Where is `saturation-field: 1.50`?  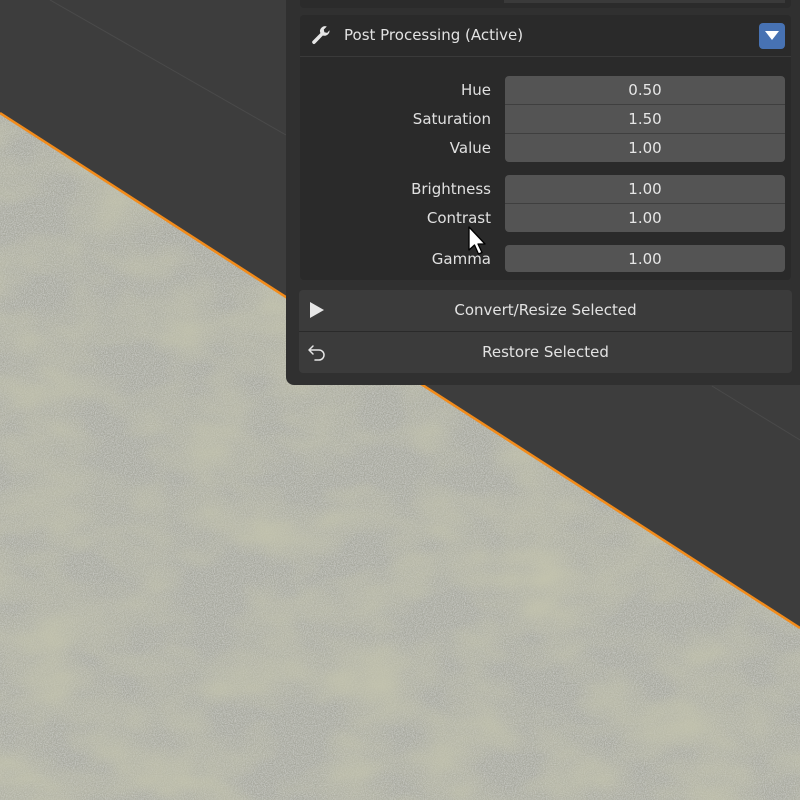 saturation-field: 1.50 is located at coordinates (645, 118).